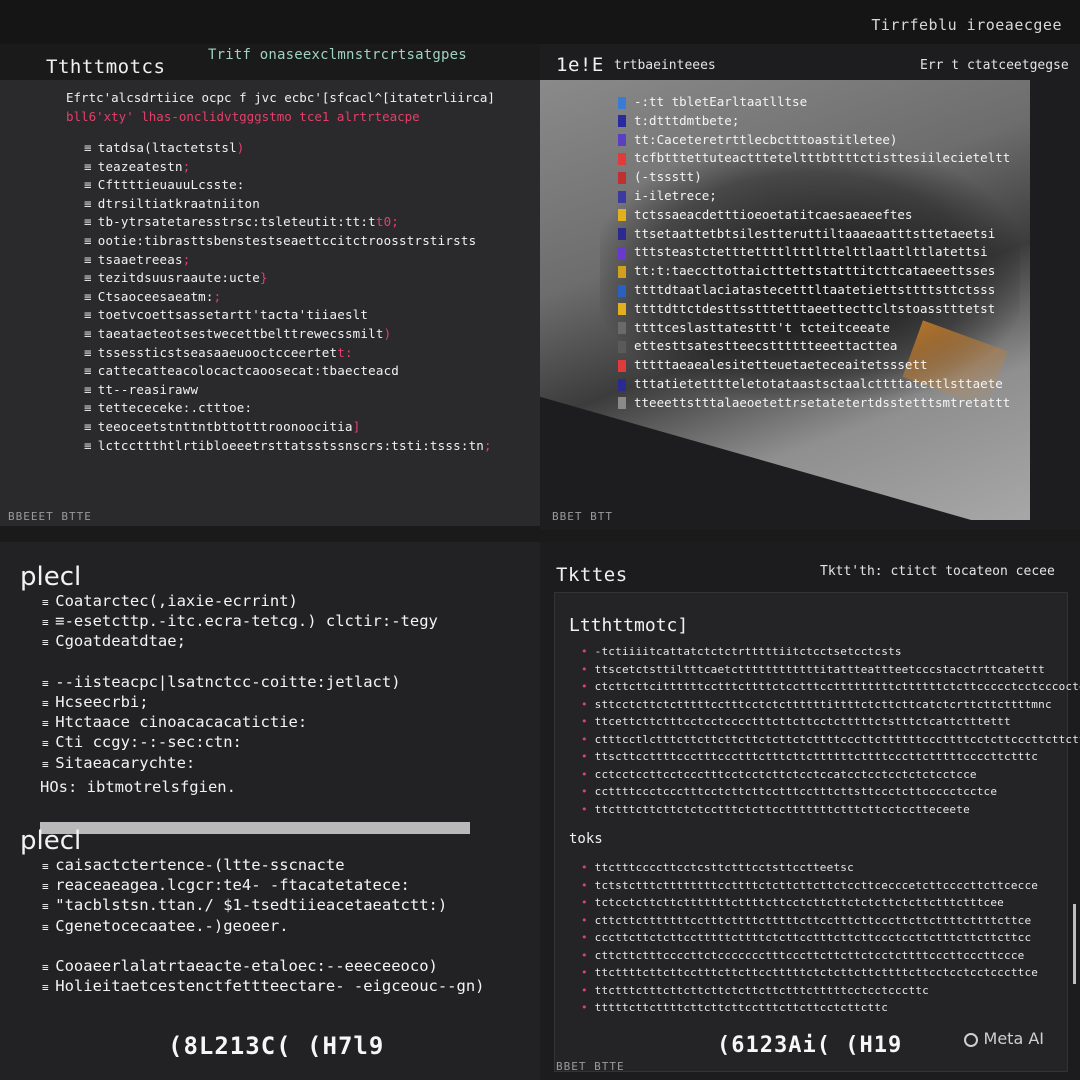  Describe the element at coordinates (226, 885) in the screenshot. I see `list-item: ≡ reaceaeagea.lcgcr:te4- -ftacatetatece:` at that location.